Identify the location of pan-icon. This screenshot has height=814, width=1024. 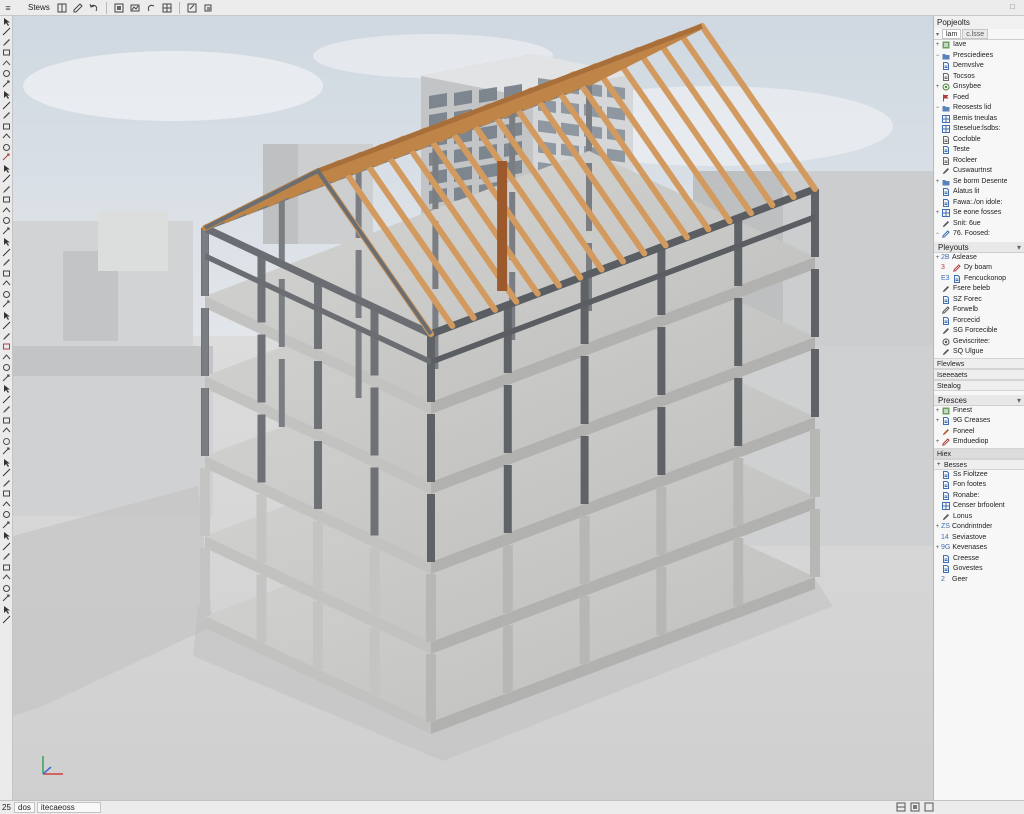
(6, 294).